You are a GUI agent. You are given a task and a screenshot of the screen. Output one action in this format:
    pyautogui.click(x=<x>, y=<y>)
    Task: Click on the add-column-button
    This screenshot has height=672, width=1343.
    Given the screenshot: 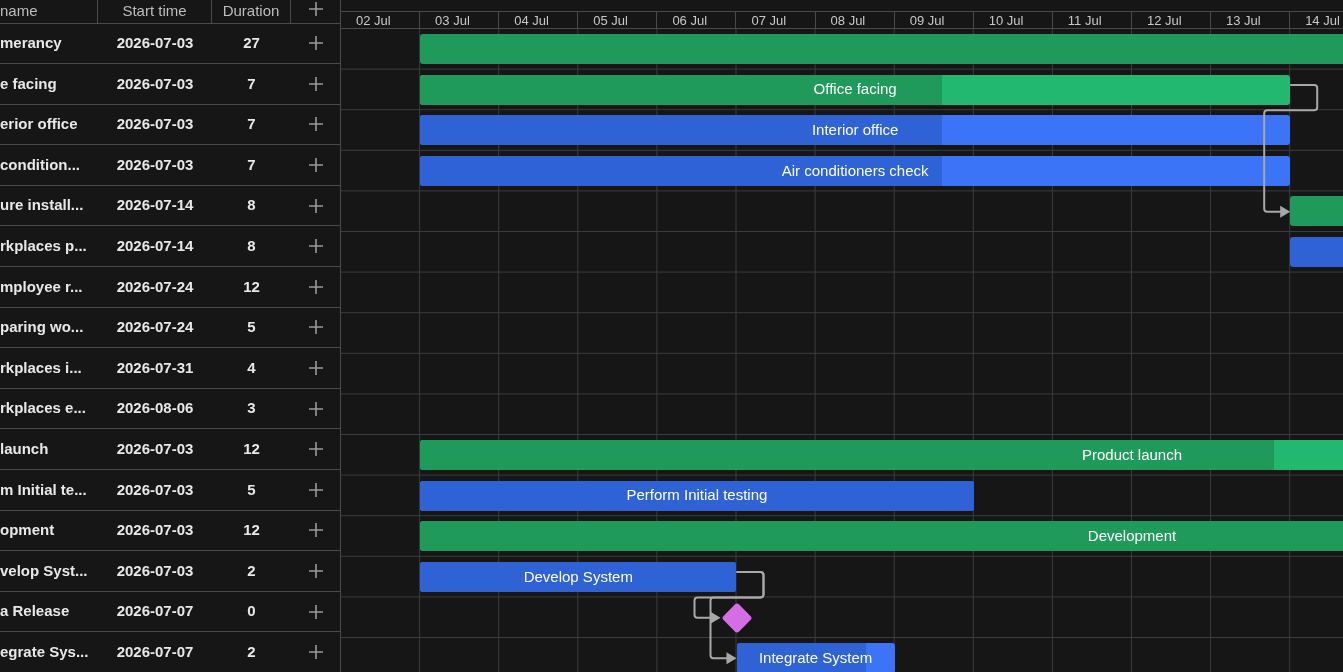 What is the action you would take?
    pyautogui.click(x=315, y=9)
    